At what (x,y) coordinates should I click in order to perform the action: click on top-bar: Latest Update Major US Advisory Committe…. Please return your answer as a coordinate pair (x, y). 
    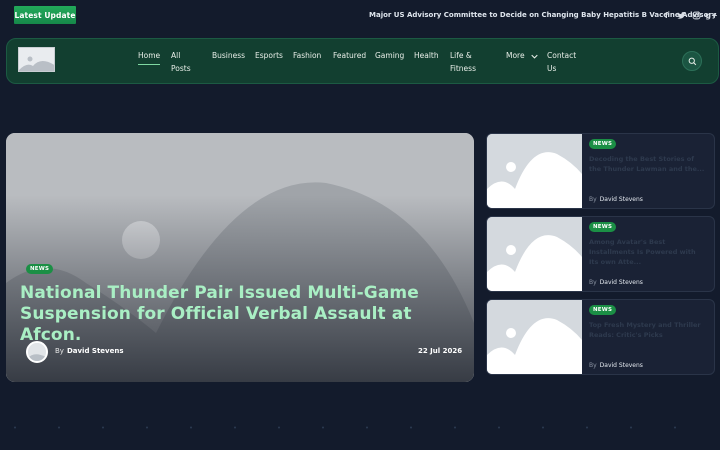
    Looking at the image, I should click on (360, 16).